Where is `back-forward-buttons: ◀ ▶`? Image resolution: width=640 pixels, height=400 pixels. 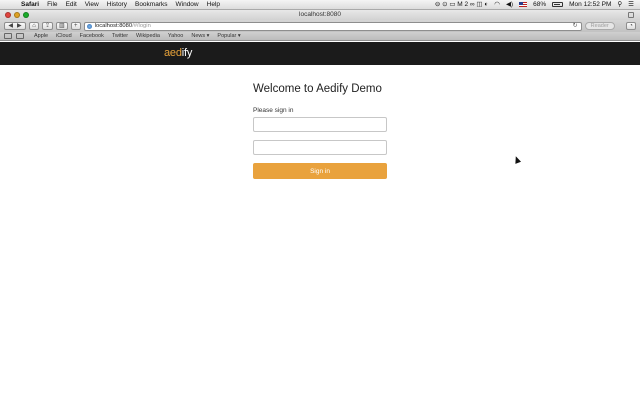 back-forward-buttons: ◀ ▶ is located at coordinates (15, 26).